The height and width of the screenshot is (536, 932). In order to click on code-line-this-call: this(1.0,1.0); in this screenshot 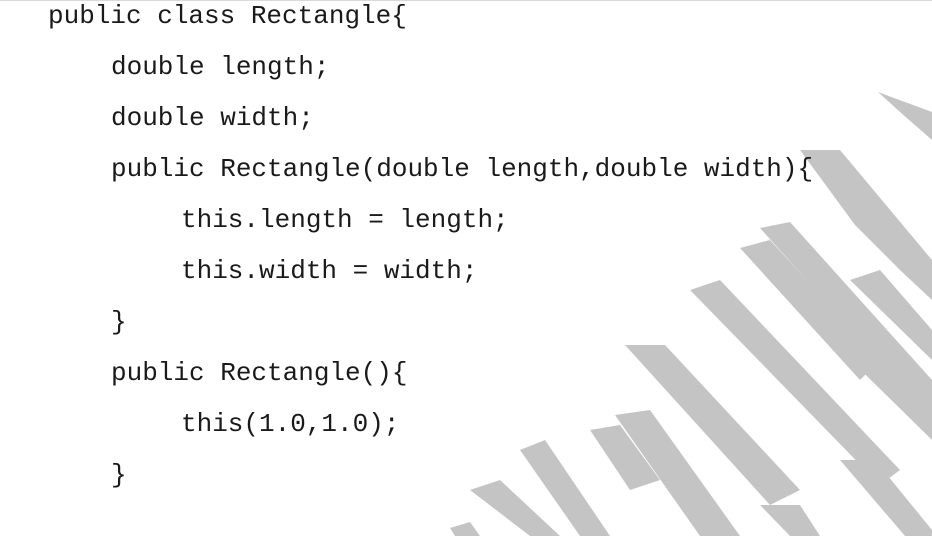, I will do `click(290, 424)`.